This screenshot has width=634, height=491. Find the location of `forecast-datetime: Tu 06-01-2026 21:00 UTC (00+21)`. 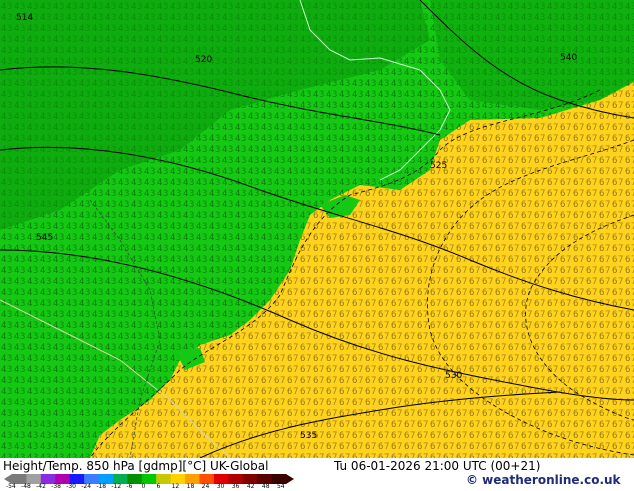

forecast-datetime: Tu 06-01-2026 21:00 UTC (00+21) is located at coordinates (437, 466).